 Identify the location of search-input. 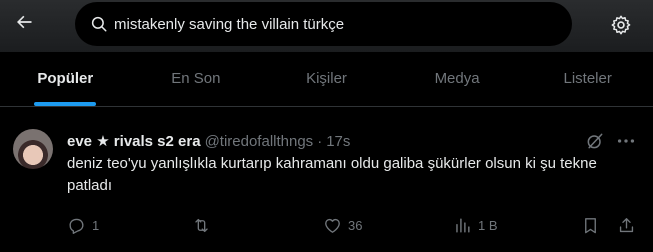
(343, 24).